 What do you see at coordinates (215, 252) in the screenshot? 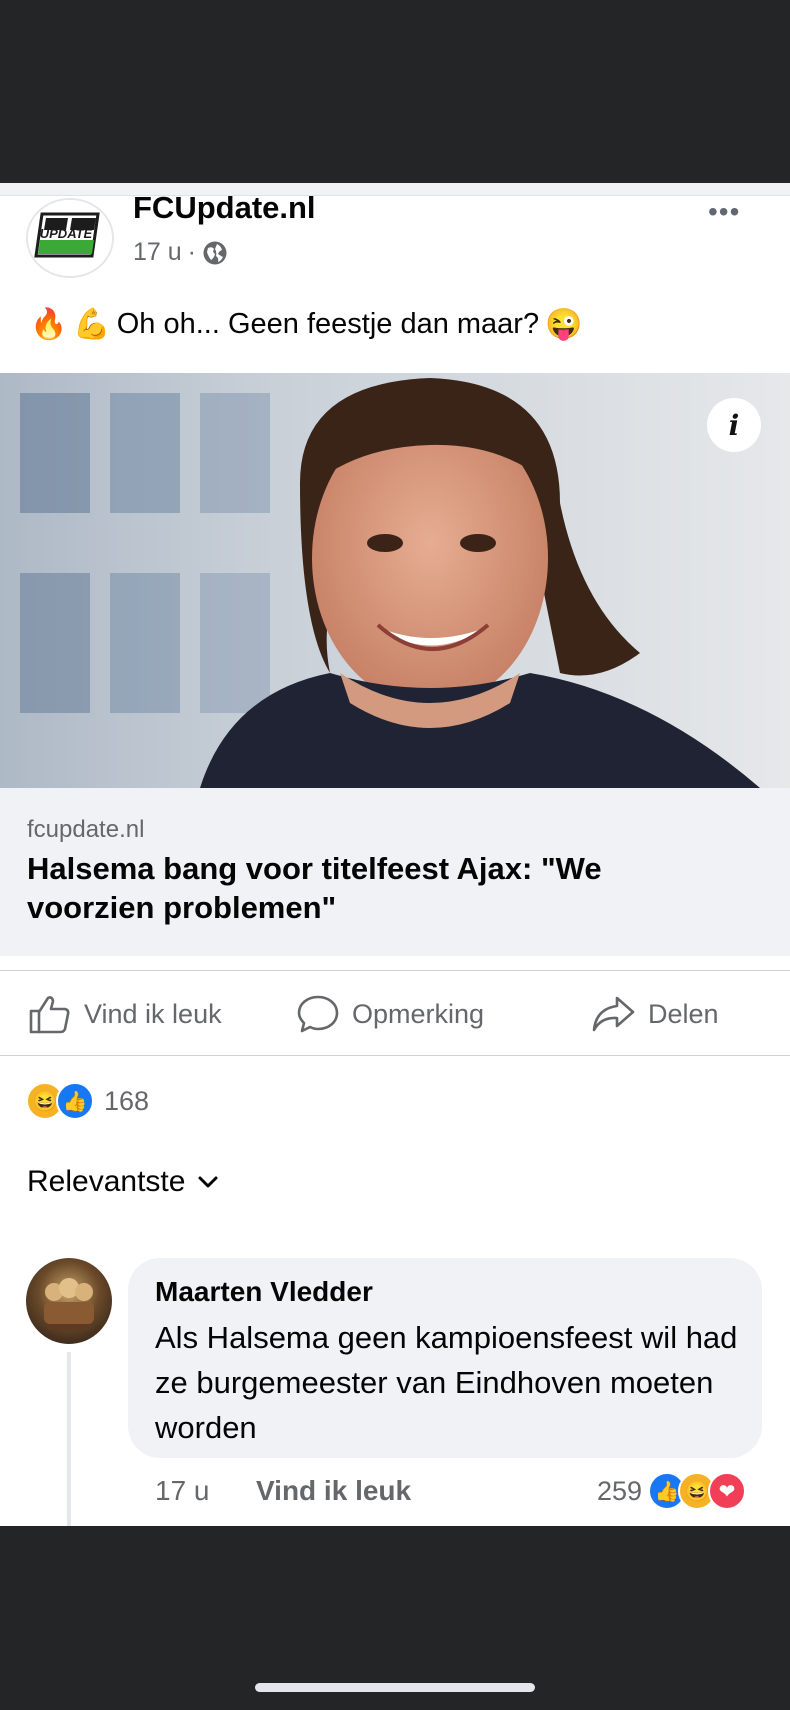
I see `globe-icon` at bounding box center [215, 252].